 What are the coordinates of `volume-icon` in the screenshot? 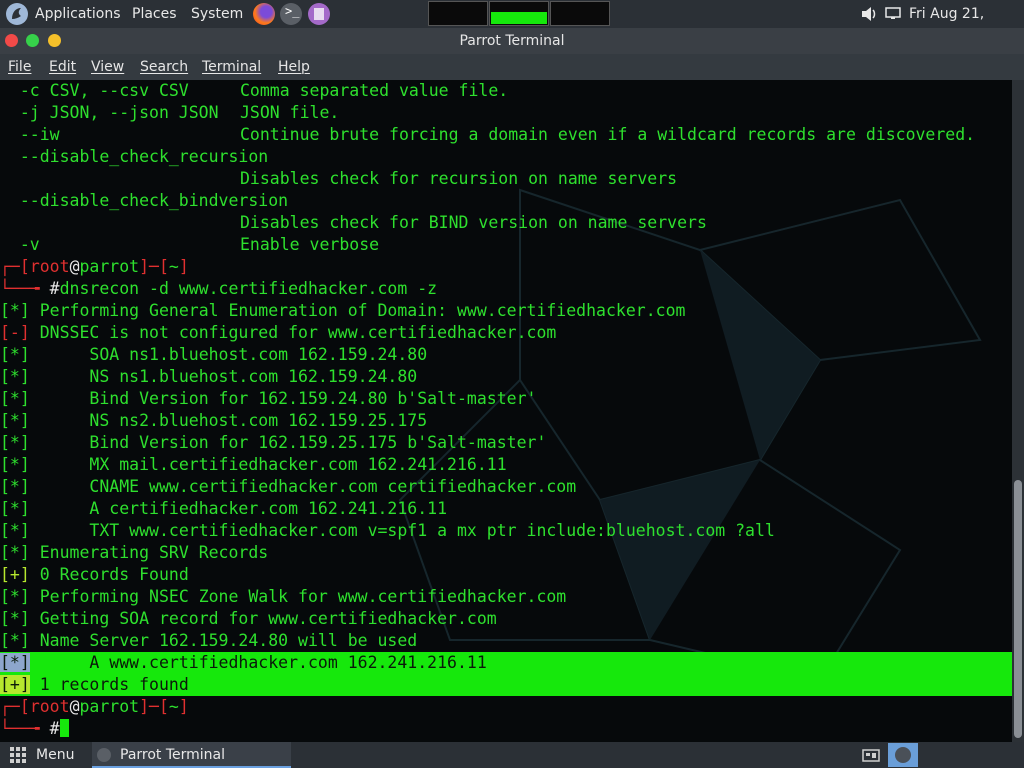 It's located at (869, 14).